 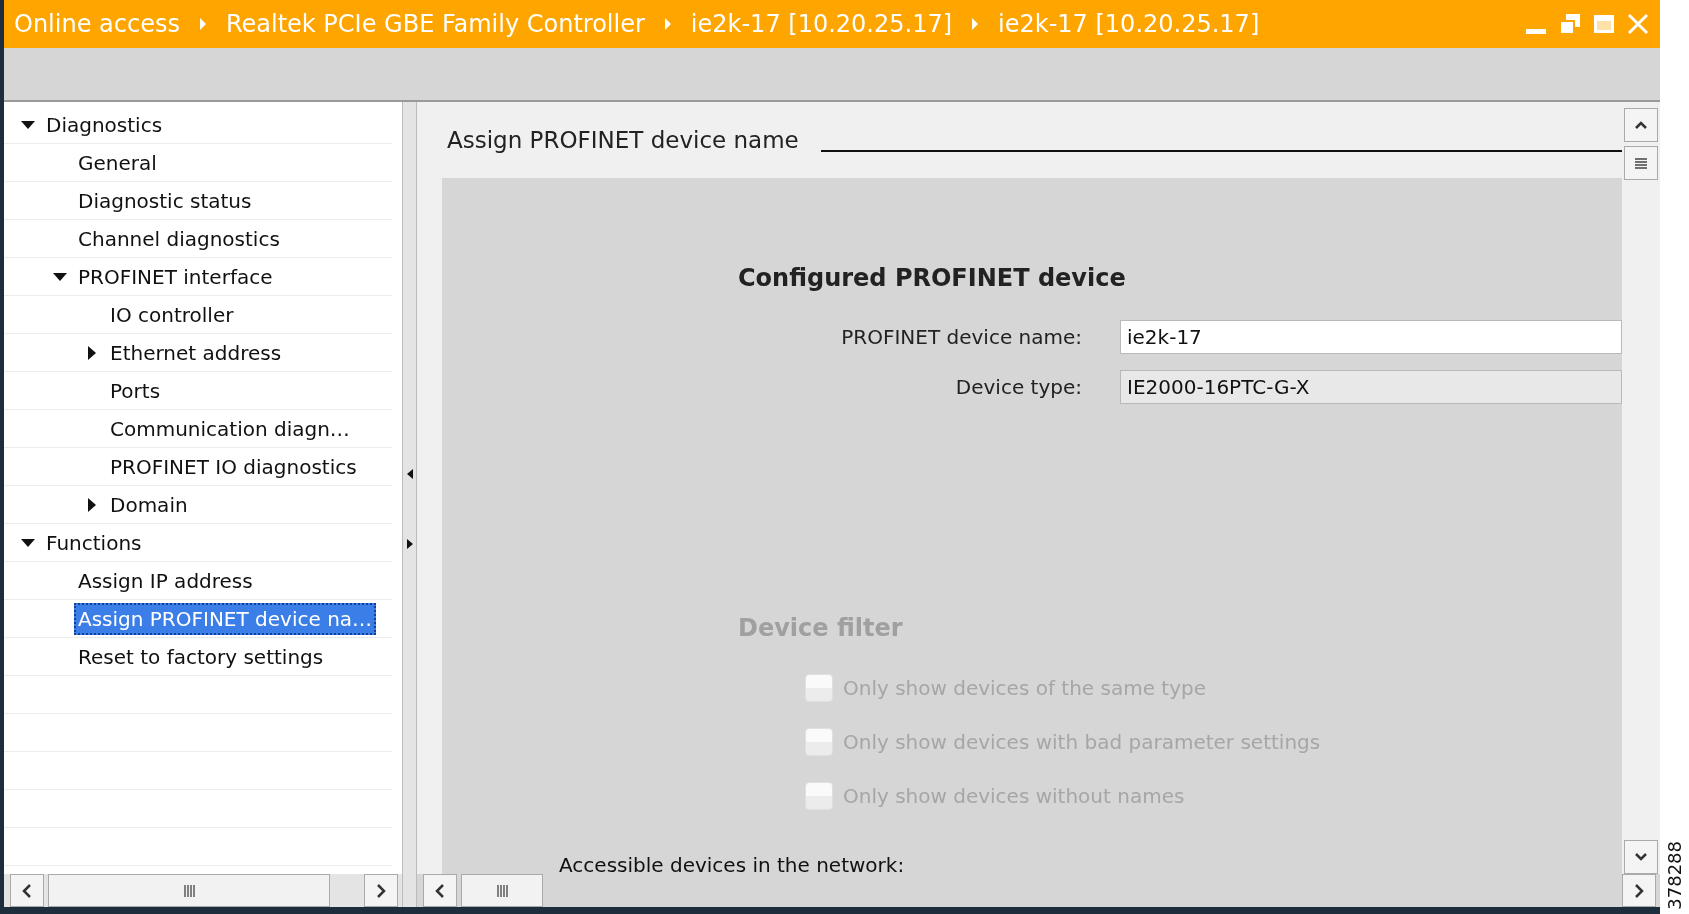 I want to click on section-title: Assign PROFINET device name, so click(x=623, y=140).